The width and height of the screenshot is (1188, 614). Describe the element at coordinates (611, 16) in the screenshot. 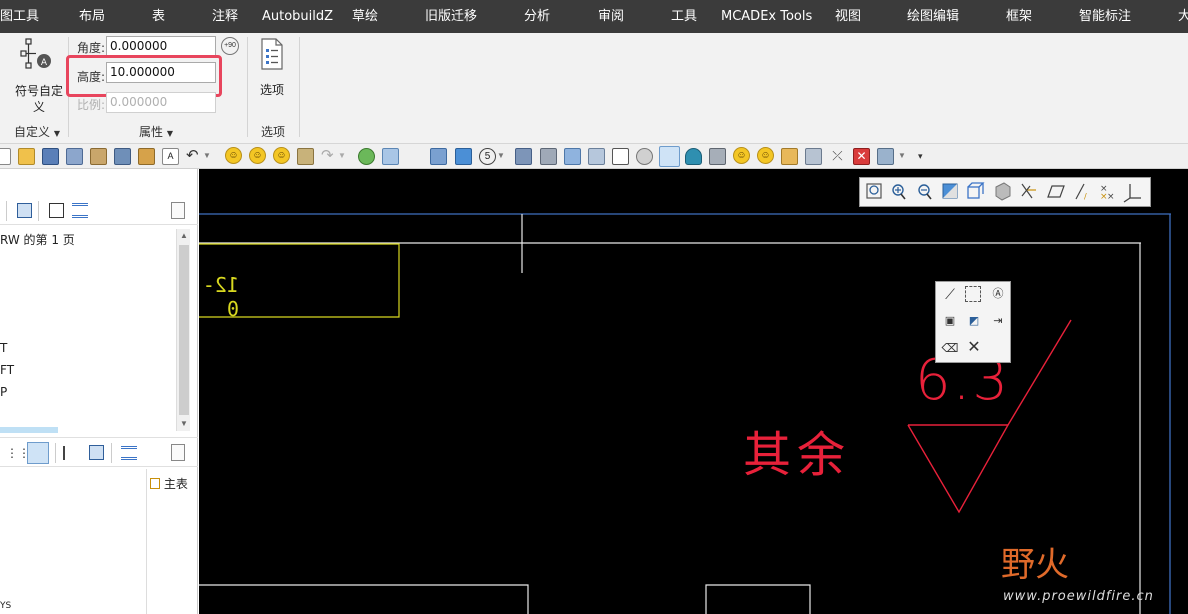

I see `menu-review: 审阅` at that location.